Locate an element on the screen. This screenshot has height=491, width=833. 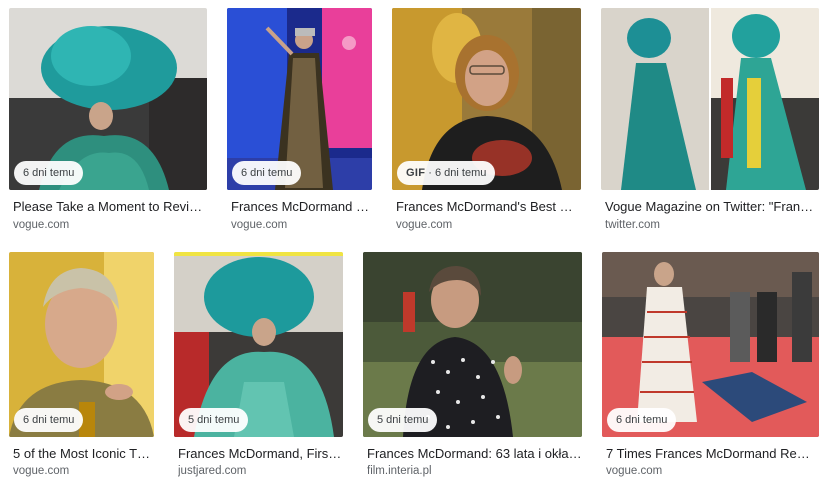
teal-gown-collage-image is located at coordinates (710, 99).